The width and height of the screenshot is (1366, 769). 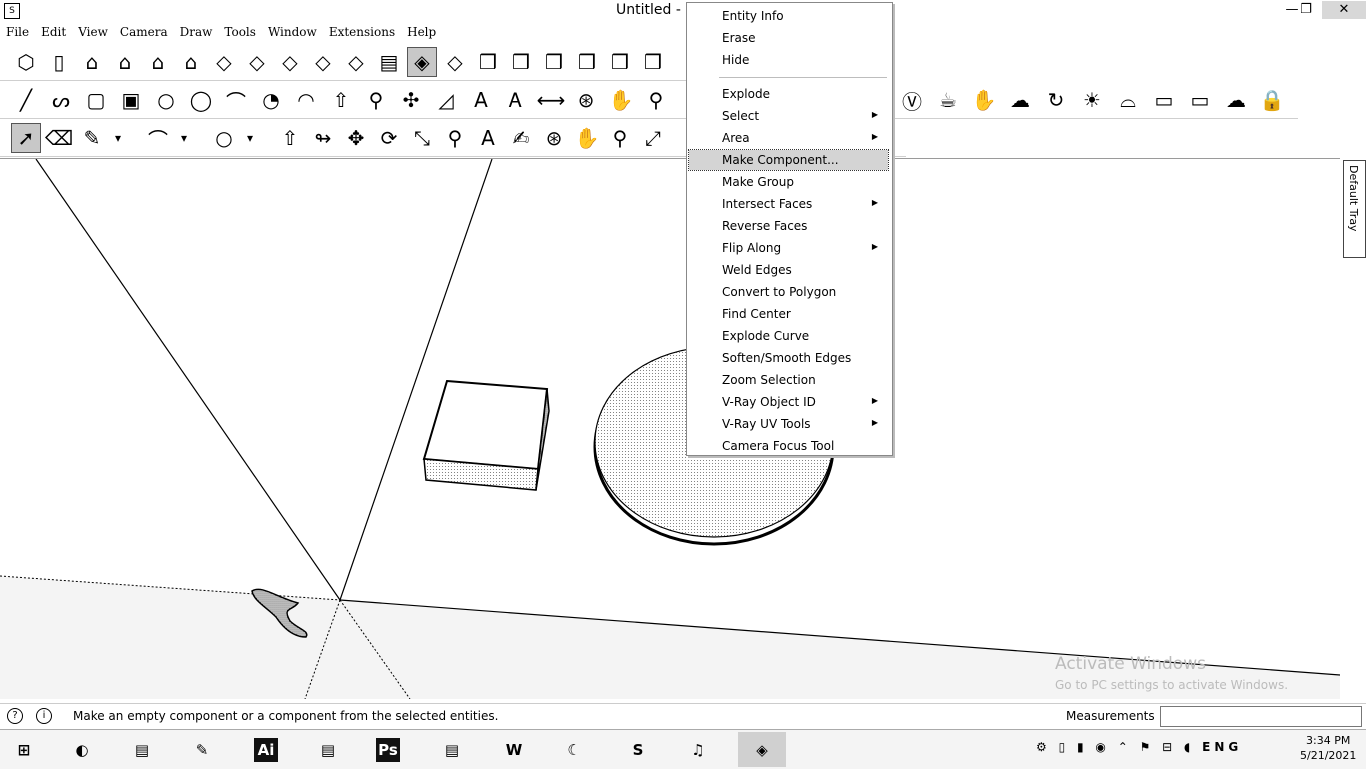 What do you see at coordinates (1200, 100) in the screenshot?
I see `frame-2-icon: ▭` at bounding box center [1200, 100].